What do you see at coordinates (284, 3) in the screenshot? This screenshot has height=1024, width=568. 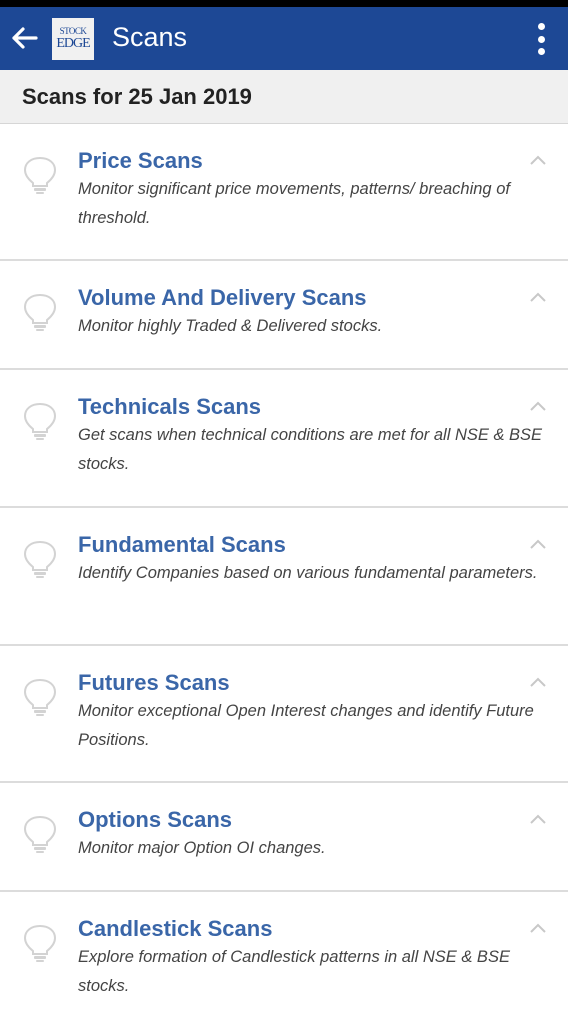 I see `status-bar` at bounding box center [284, 3].